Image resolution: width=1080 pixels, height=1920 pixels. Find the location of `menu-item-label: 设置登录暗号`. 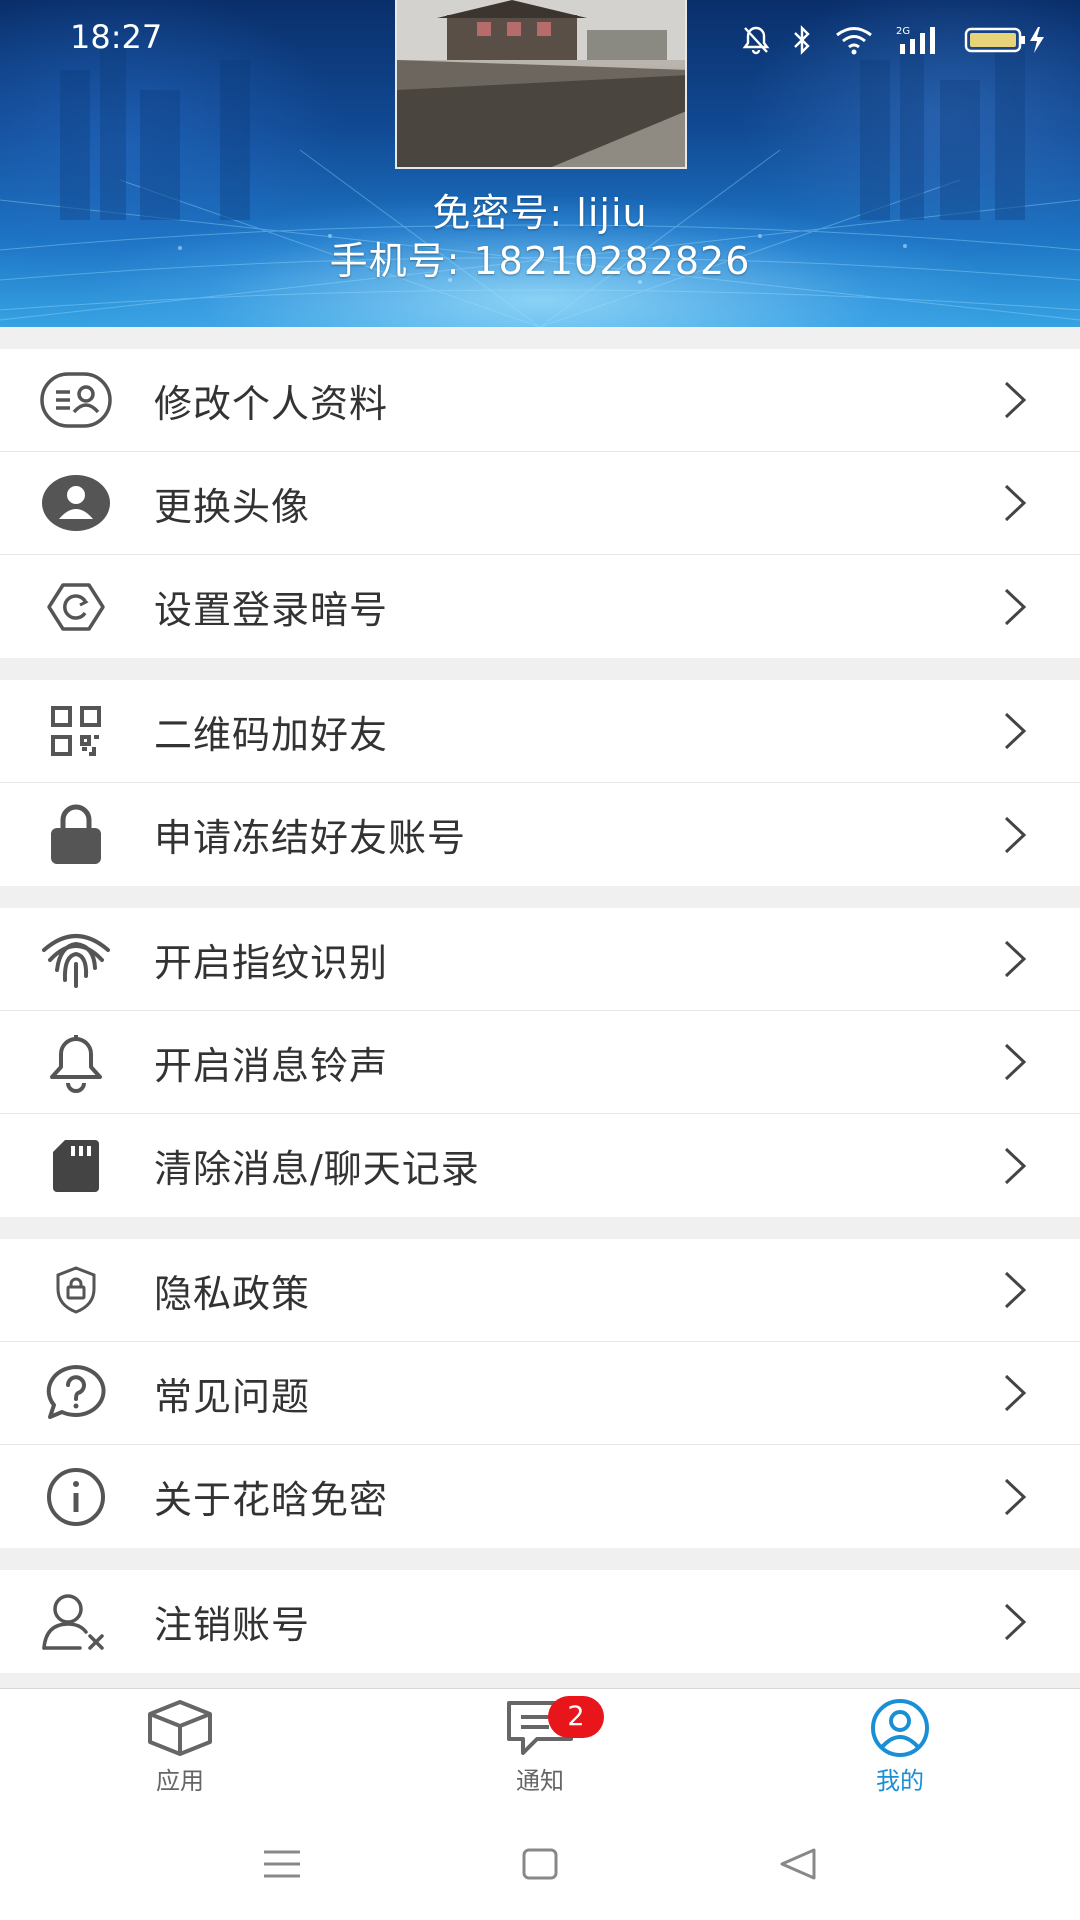

menu-item-label: 设置登录暗号 is located at coordinates (271, 610).